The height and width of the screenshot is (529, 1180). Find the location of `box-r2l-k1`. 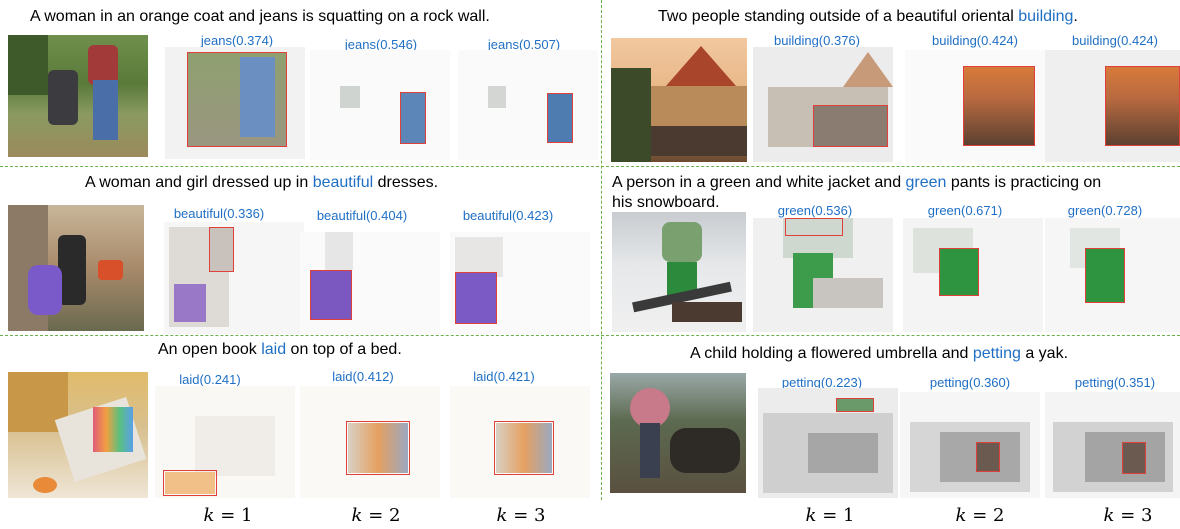

box-r2l-k1 is located at coordinates (221, 249).